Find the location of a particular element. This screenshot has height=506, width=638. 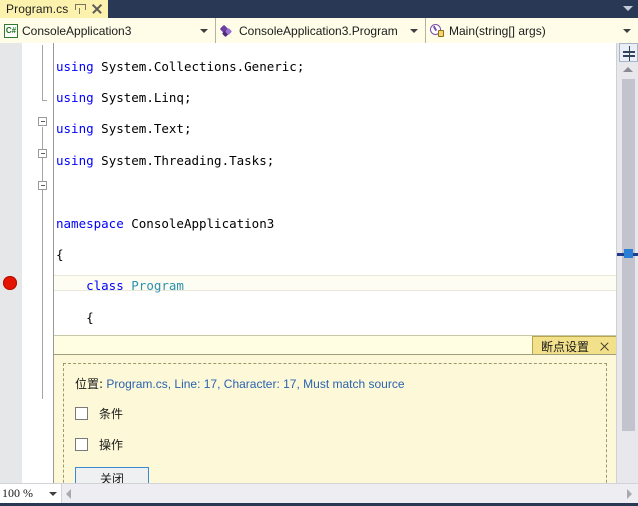

breakpoint-settings-title: 断点设置 is located at coordinates (564, 346).